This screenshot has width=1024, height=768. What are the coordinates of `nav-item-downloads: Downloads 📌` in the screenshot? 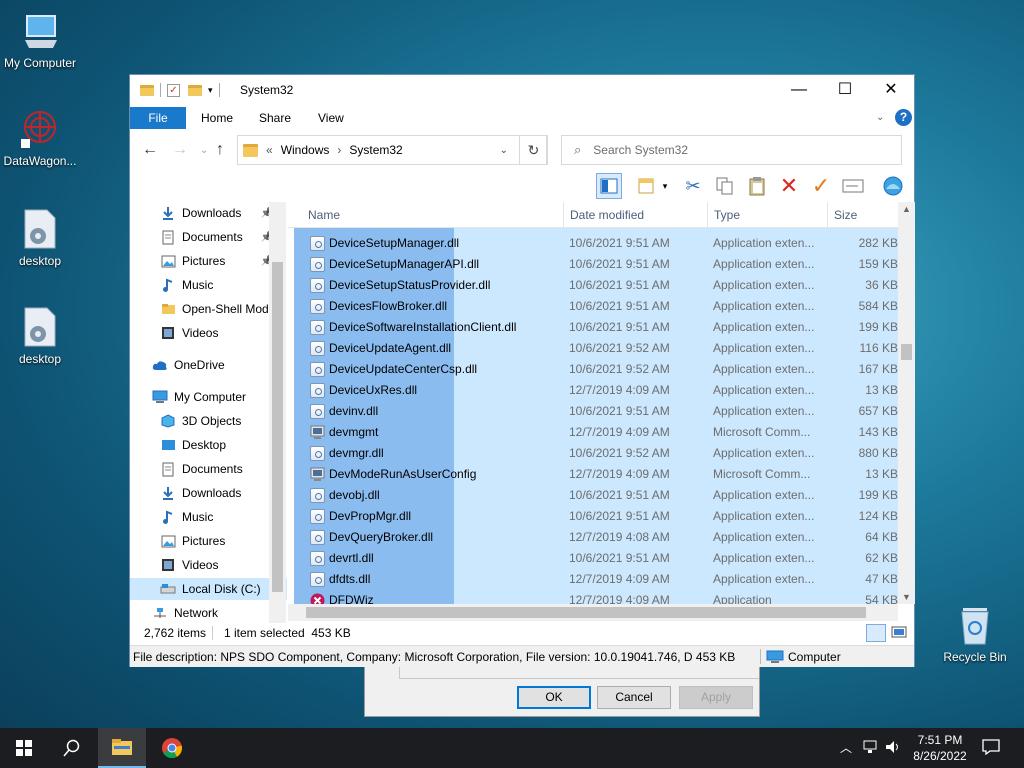 It's located at (208, 213).